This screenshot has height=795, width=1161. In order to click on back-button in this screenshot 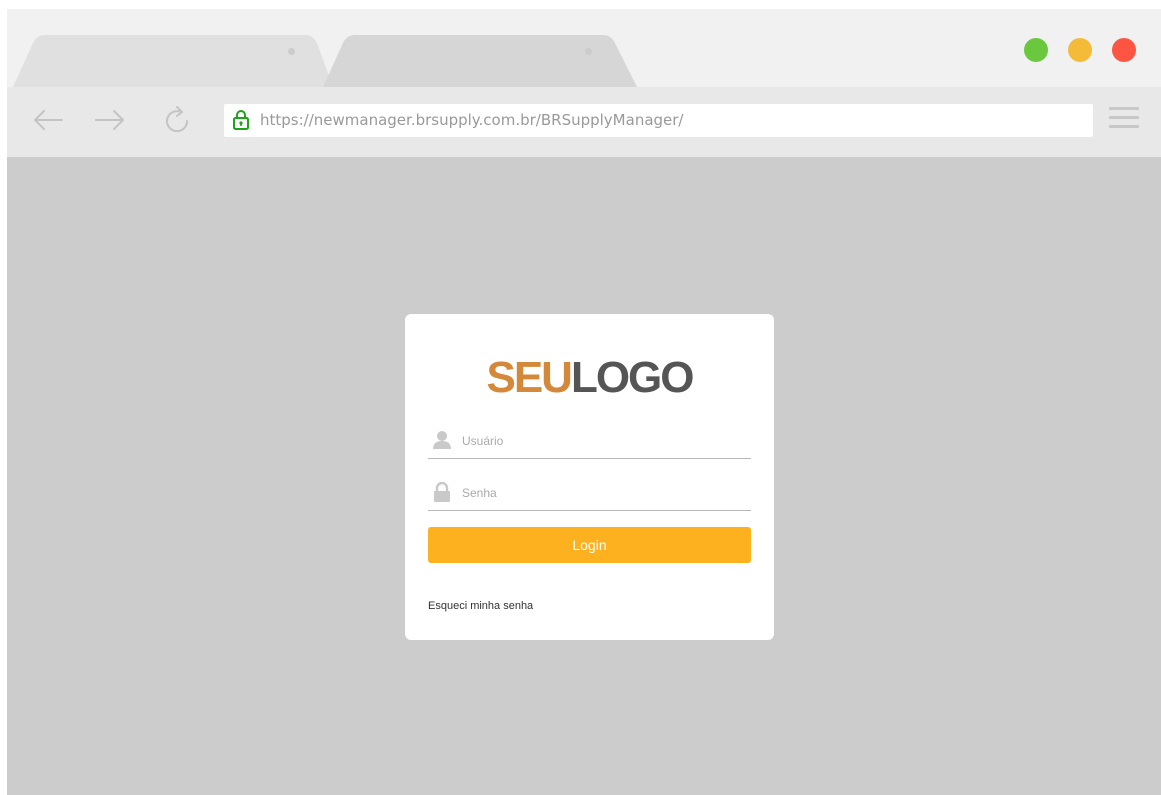, I will do `click(48, 120)`.